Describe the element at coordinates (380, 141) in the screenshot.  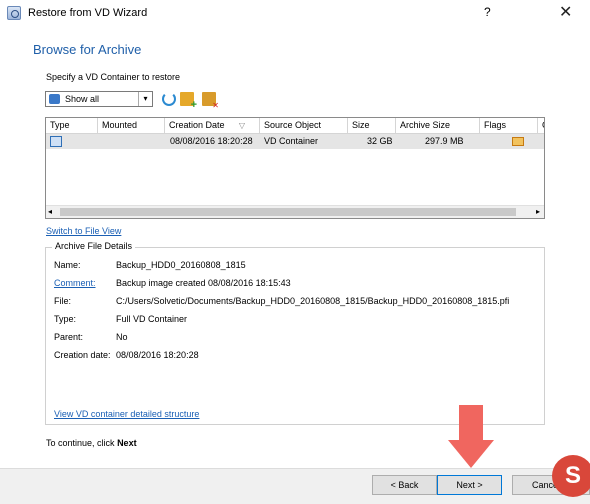
I see `cell-size: 32 GB` at that location.